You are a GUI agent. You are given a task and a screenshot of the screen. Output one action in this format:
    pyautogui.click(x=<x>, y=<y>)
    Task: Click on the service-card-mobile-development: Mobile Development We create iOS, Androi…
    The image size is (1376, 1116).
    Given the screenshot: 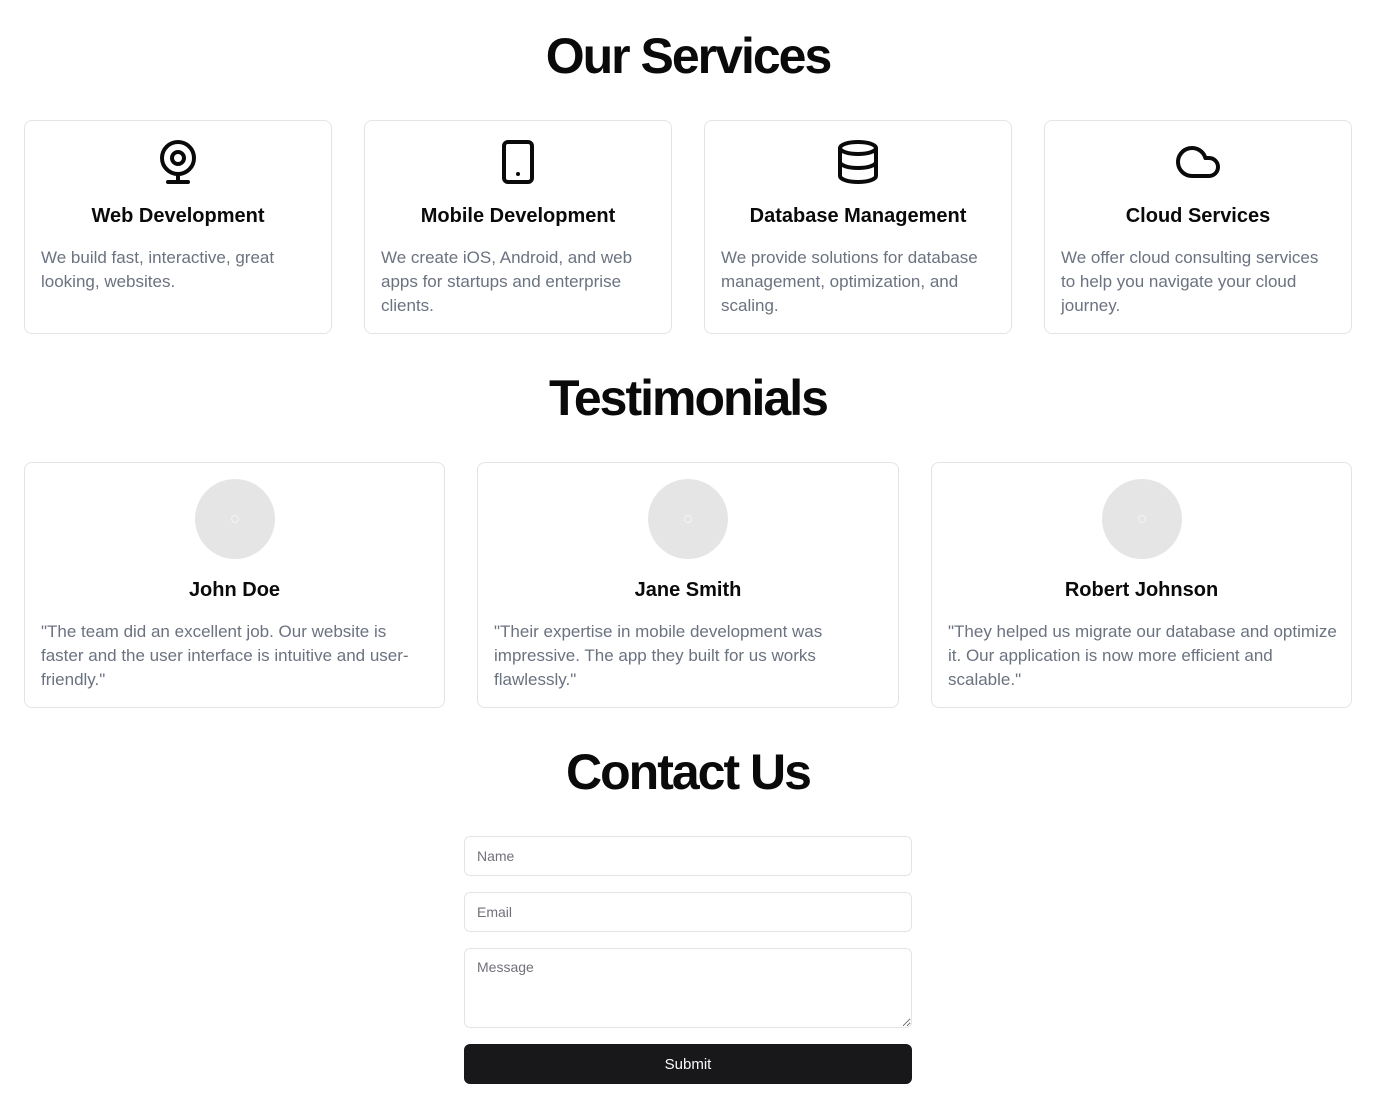 What is the action you would take?
    pyautogui.click(x=518, y=227)
    